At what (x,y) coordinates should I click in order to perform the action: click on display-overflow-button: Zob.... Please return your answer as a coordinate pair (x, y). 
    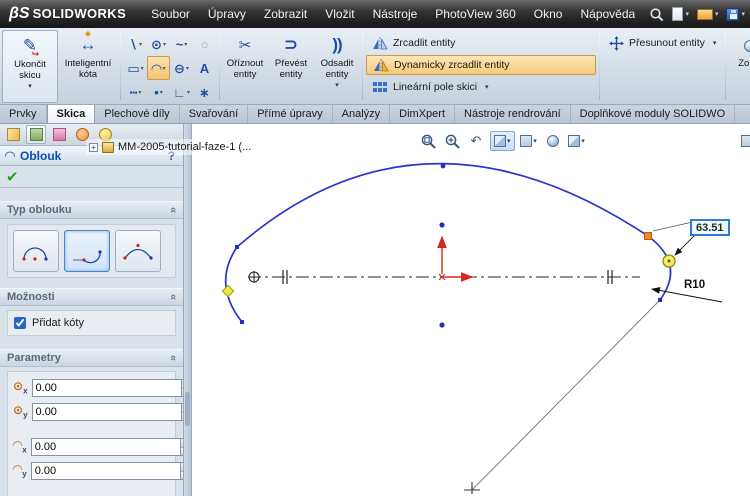
    Looking at the image, I should click on (739, 66).